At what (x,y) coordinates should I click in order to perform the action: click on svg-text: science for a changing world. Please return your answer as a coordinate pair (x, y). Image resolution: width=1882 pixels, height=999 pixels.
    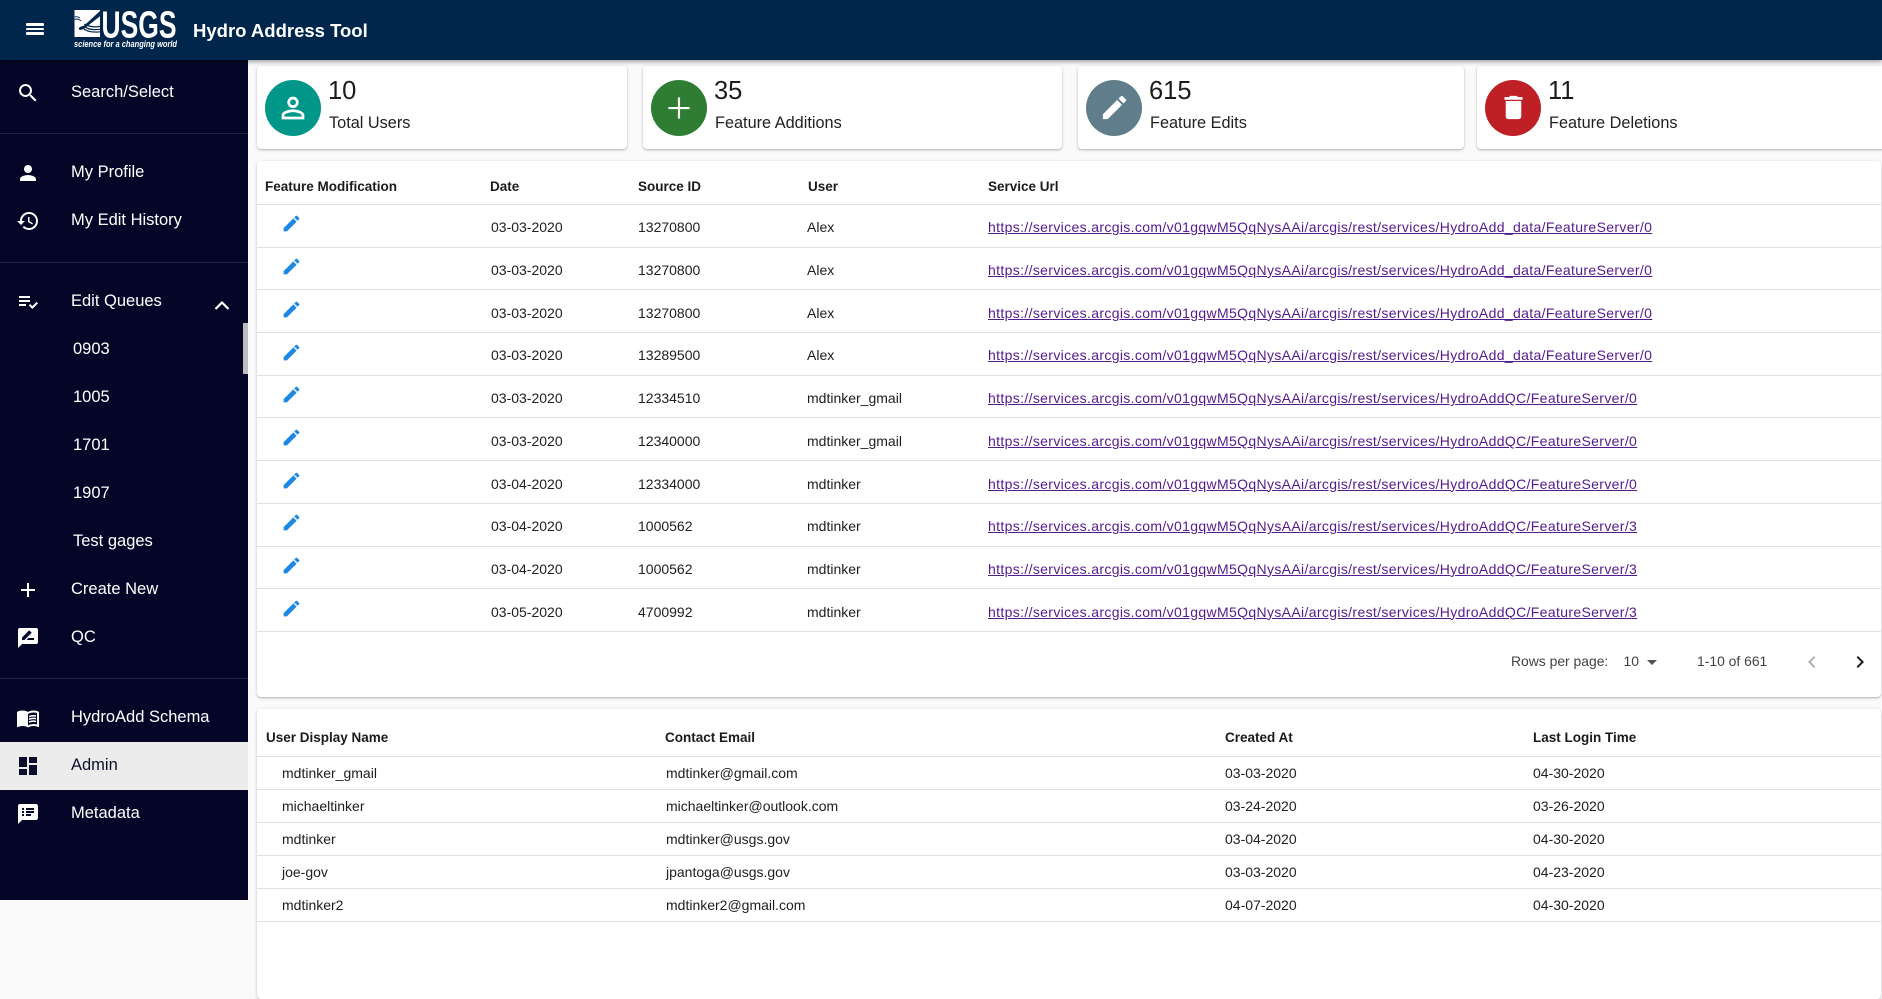
    Looking at the image, I should click on (125, 44).